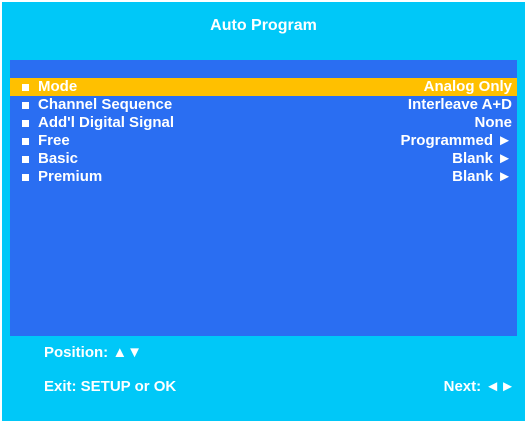 This screenshot has width=527, height=423. Describe the element at coordinates (467, 86) in the screenshot. I see `menu-item-value: Analog Only` at that location.